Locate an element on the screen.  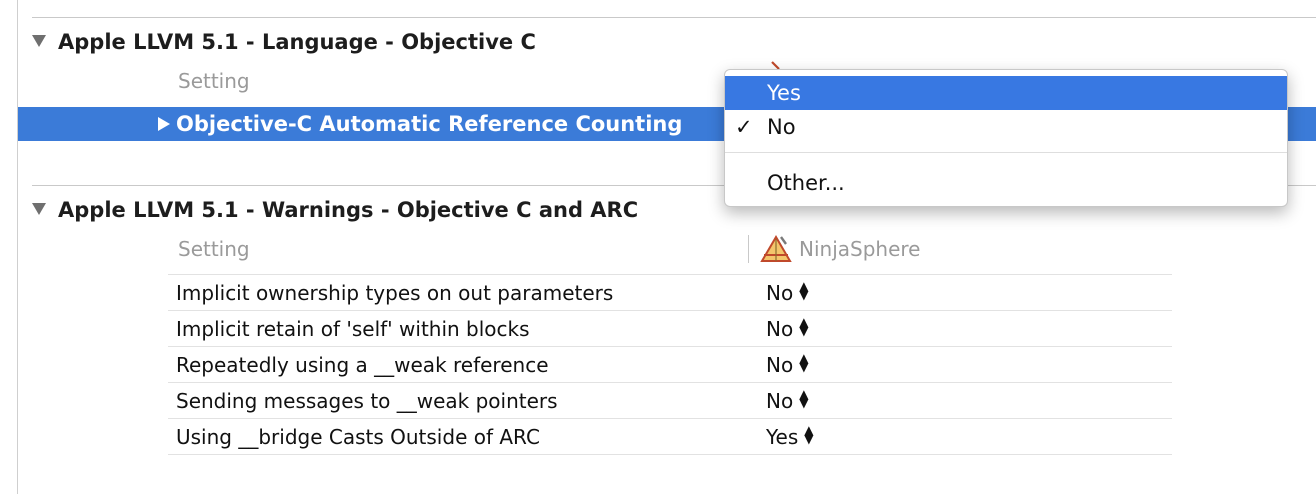
target-column-header: NinjaSphere is located at coordinates (834, 249).